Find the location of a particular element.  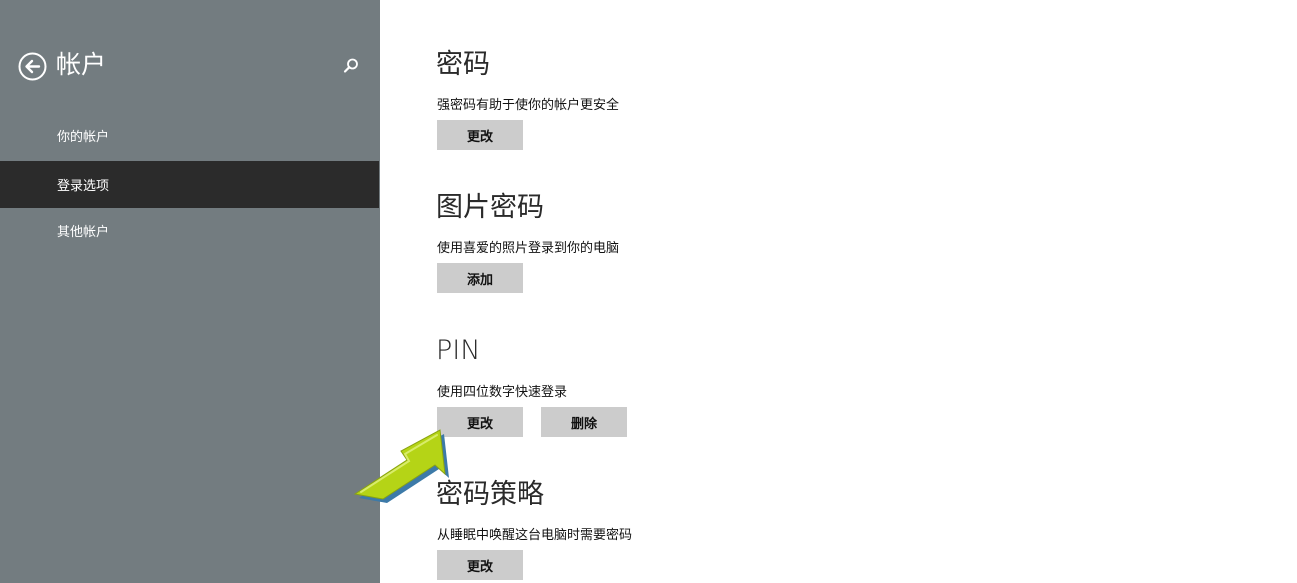

sidebar-item-sign-in-options: 登录选项 is located at coordinates (189, 184).